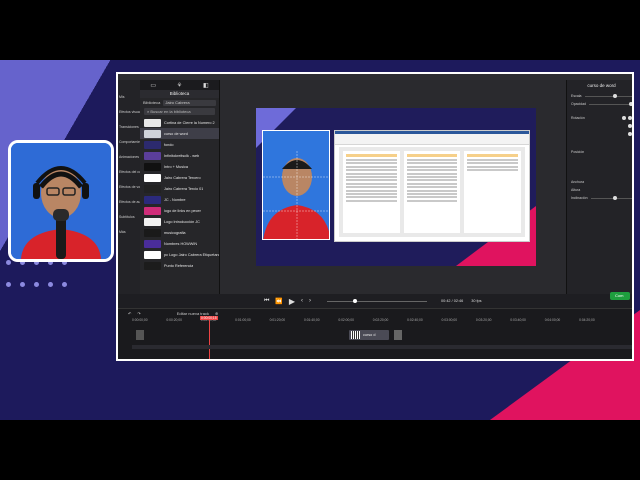 The image size is (640, 480). I want to click on tool-strip-item: Efectos de voz, so click(129, 188).